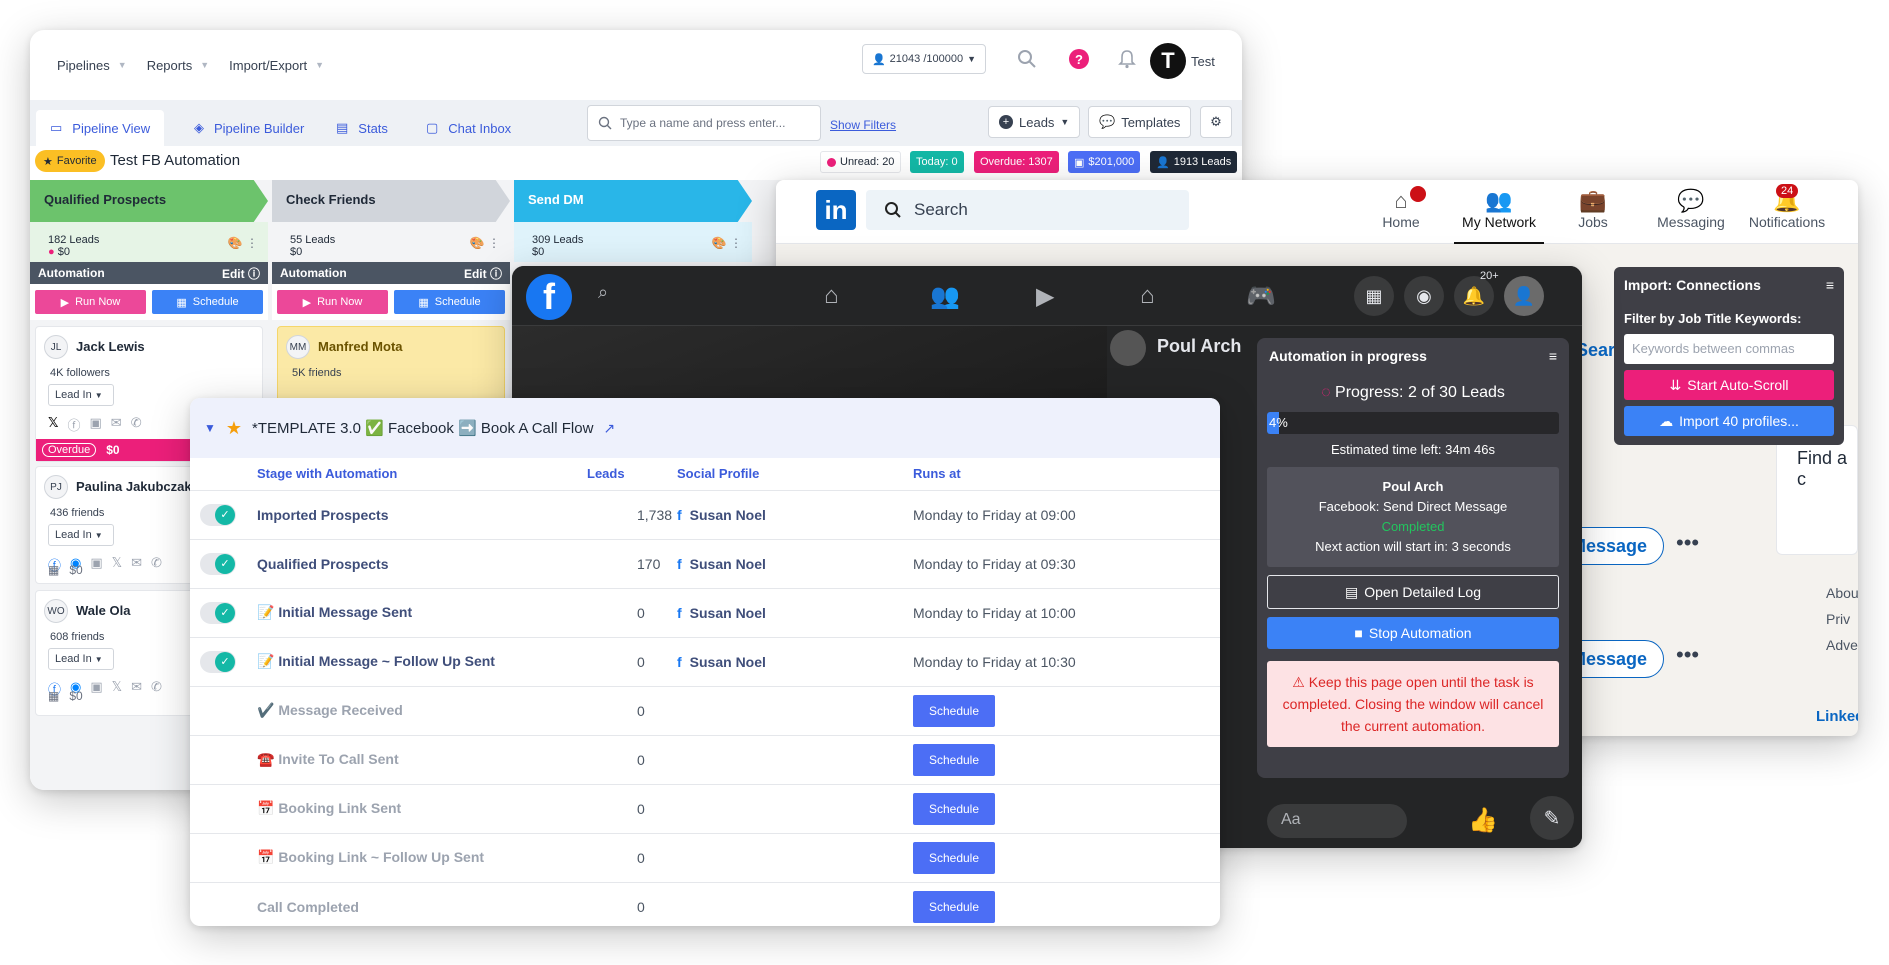 The height and width of the screenshot is (965, 1889). What do you see at coordinates (391, 201) in the screenshot?
I see `column-title: Check Friends` at bounding box center [391, 201].